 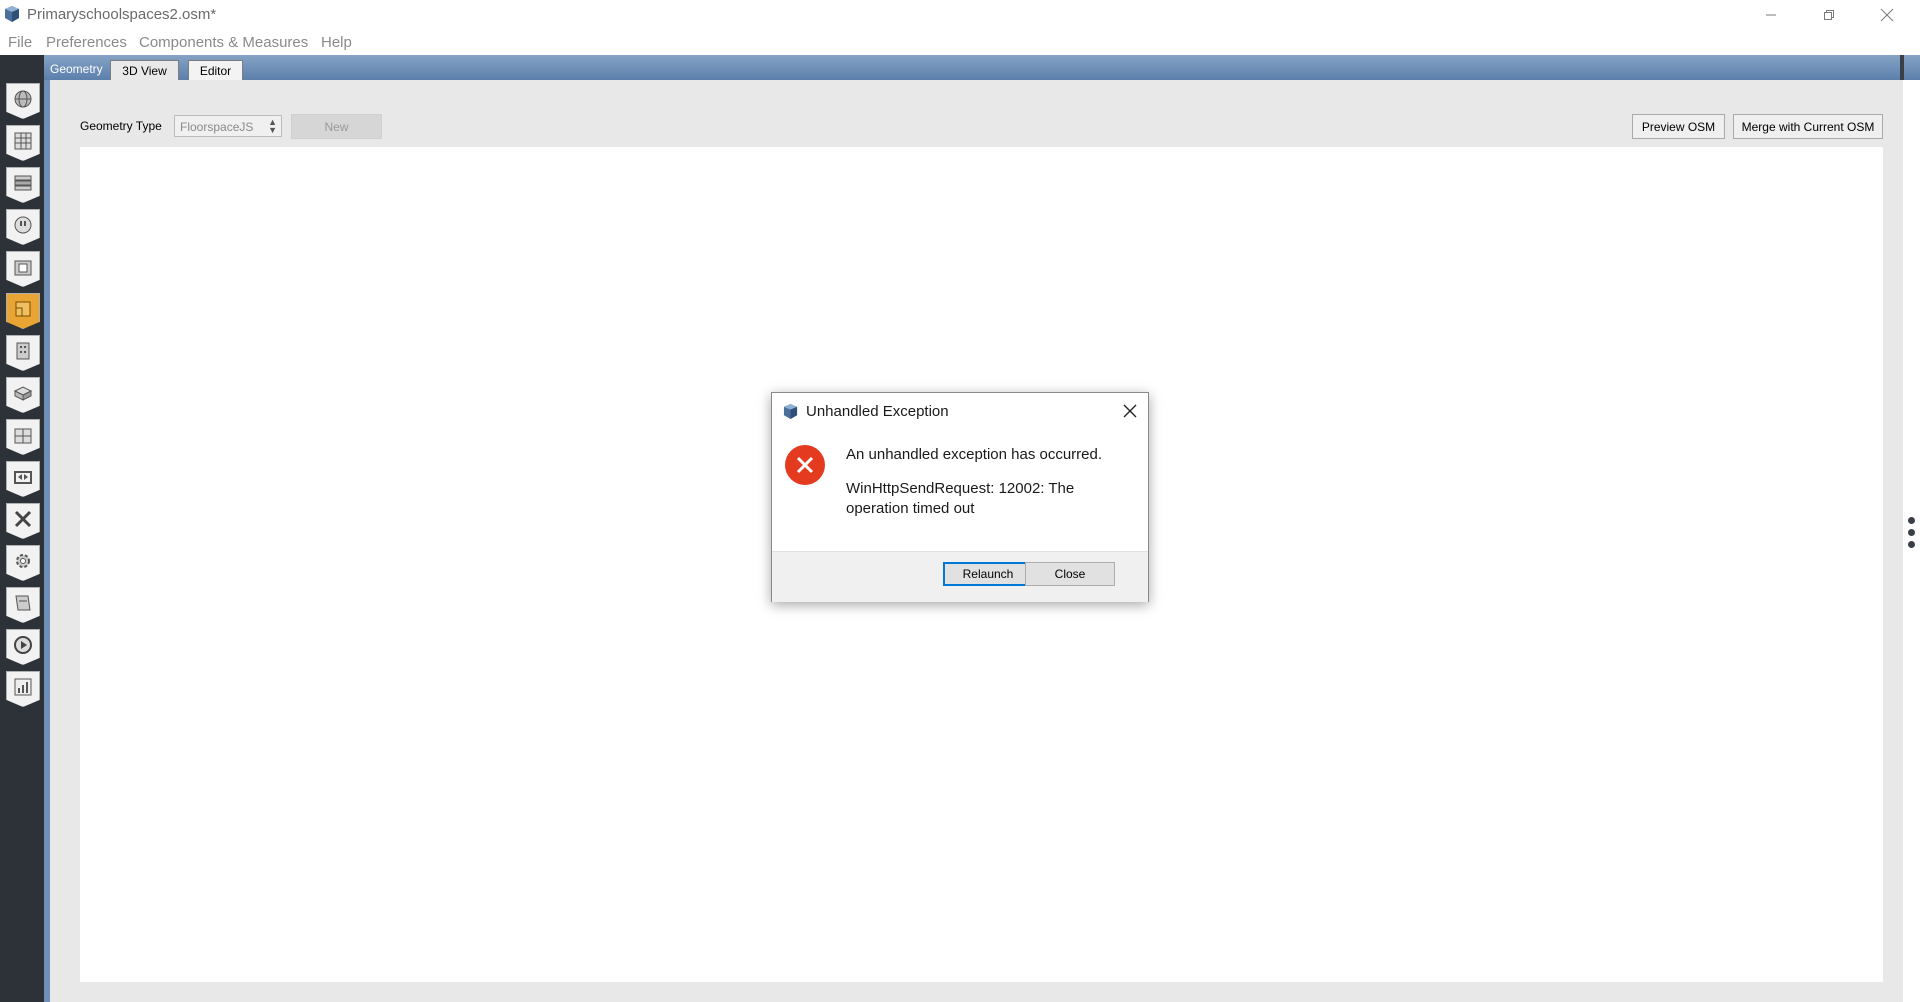 I want to click on minimize-button, so click(x=1771, y=15).